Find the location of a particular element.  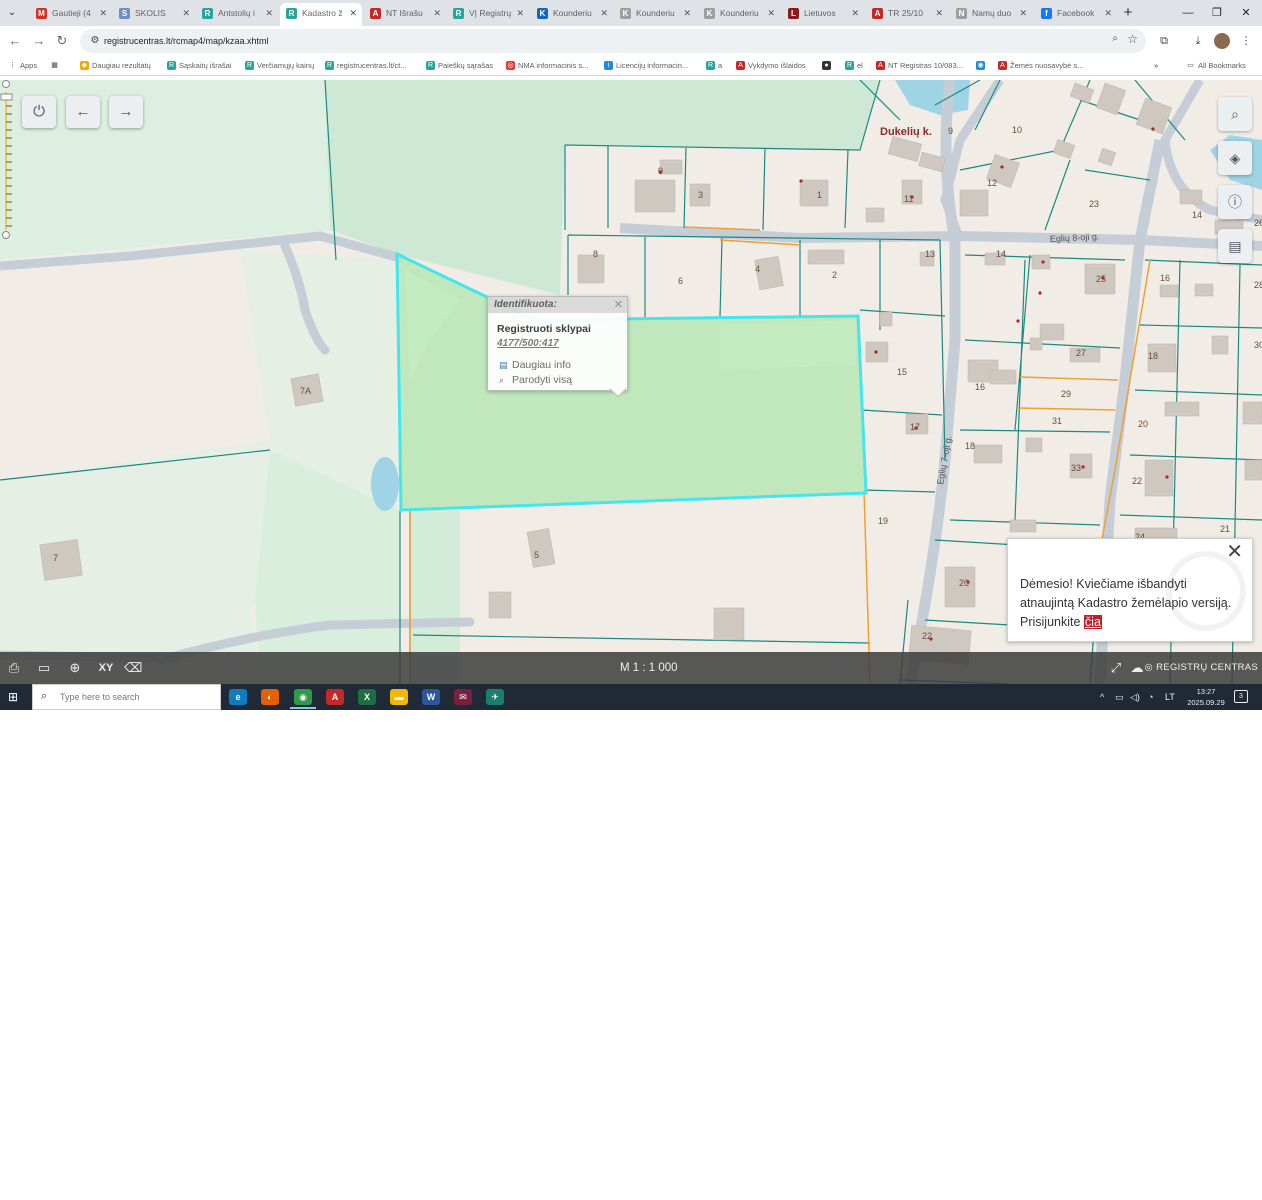

chrome-icon: ◉ is located at coordinates (303, 697).